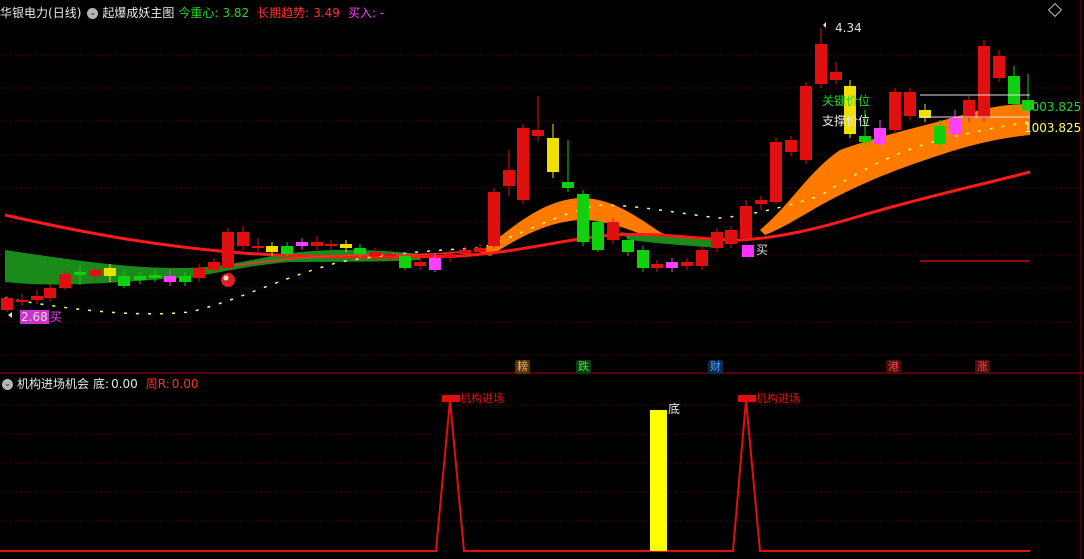  What do you see at coordinates (748, 250) in the screenshot?
I see `buy-square-icon` at bounding box center [748, 250].